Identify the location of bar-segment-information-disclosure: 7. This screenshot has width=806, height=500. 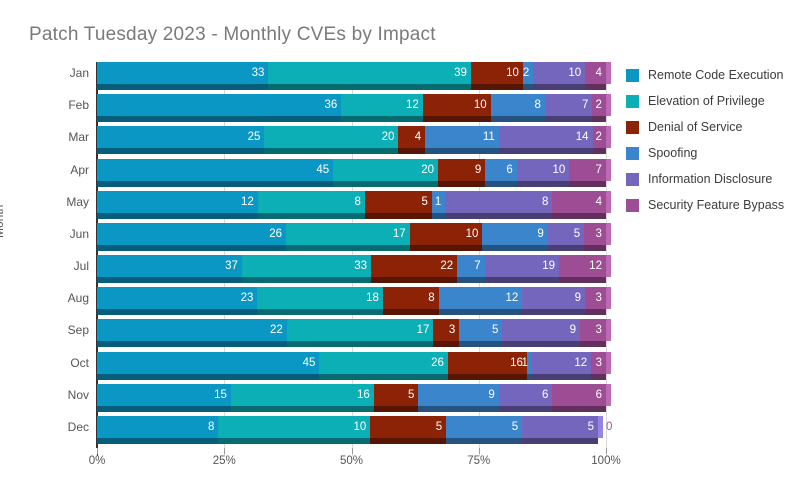
(568, 105).